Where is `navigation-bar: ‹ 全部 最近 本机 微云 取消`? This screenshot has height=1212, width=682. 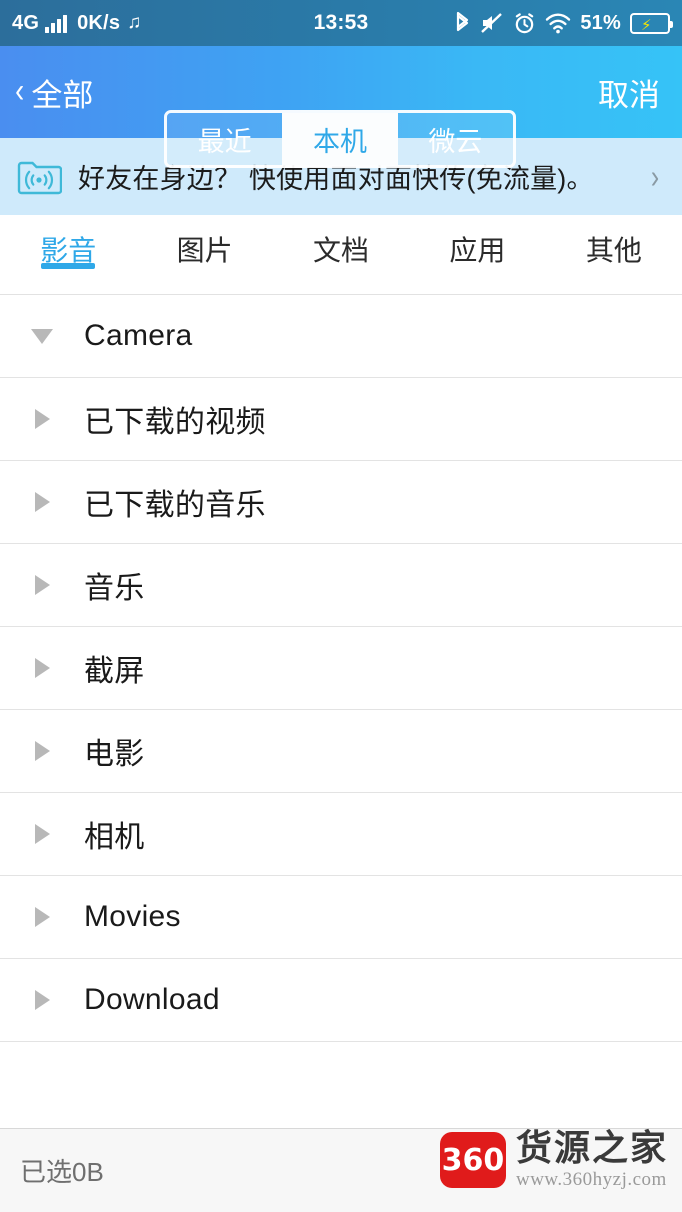
navigation-bar: ‹ 全部 最近 本机 微云 取消 is located at coordinates (341, 107).